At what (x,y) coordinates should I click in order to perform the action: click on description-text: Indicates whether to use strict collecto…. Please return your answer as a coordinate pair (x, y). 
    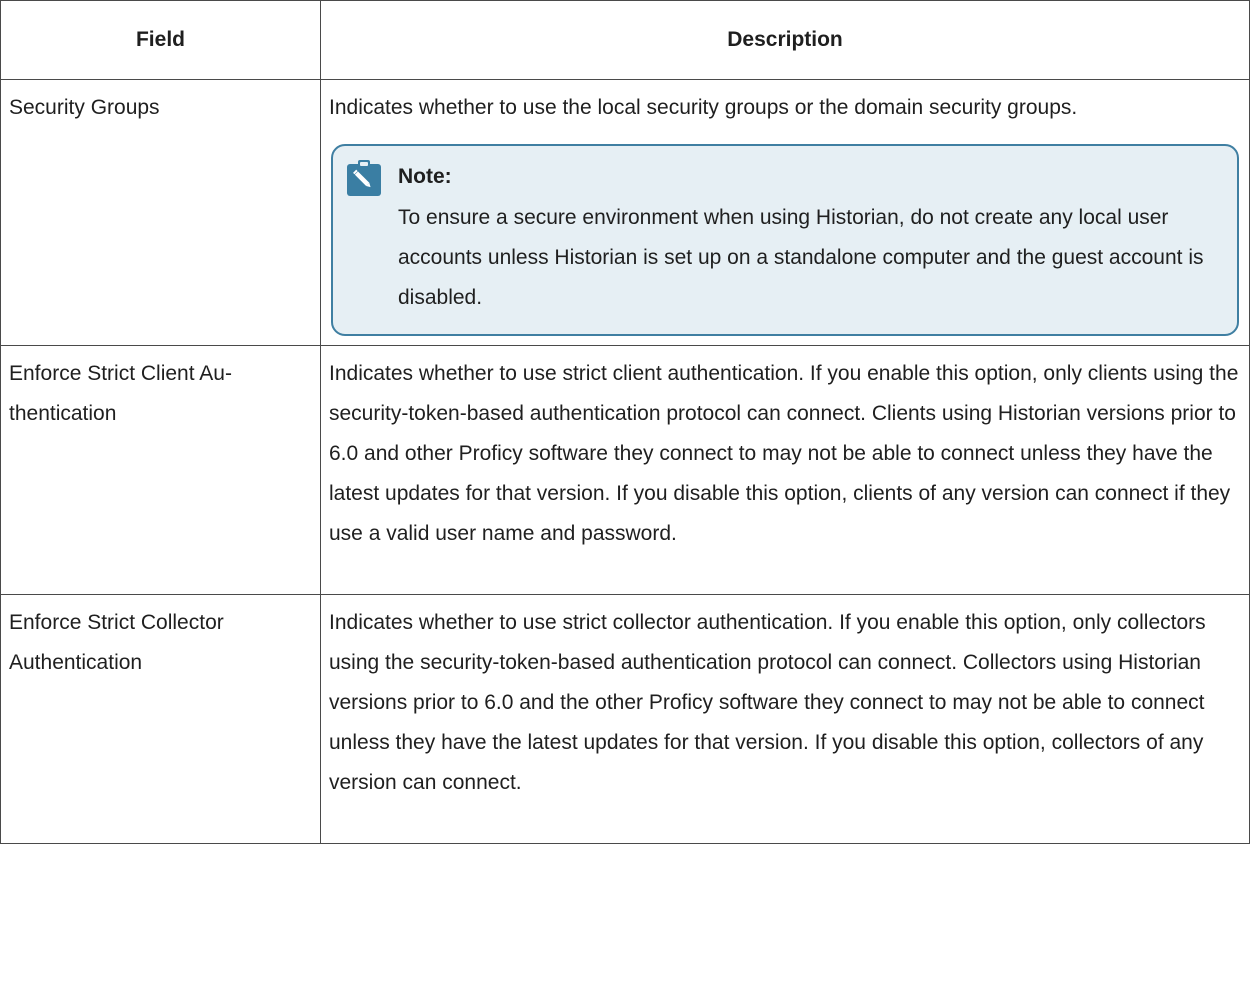
    Looking at the image, I should click on (767, 702).